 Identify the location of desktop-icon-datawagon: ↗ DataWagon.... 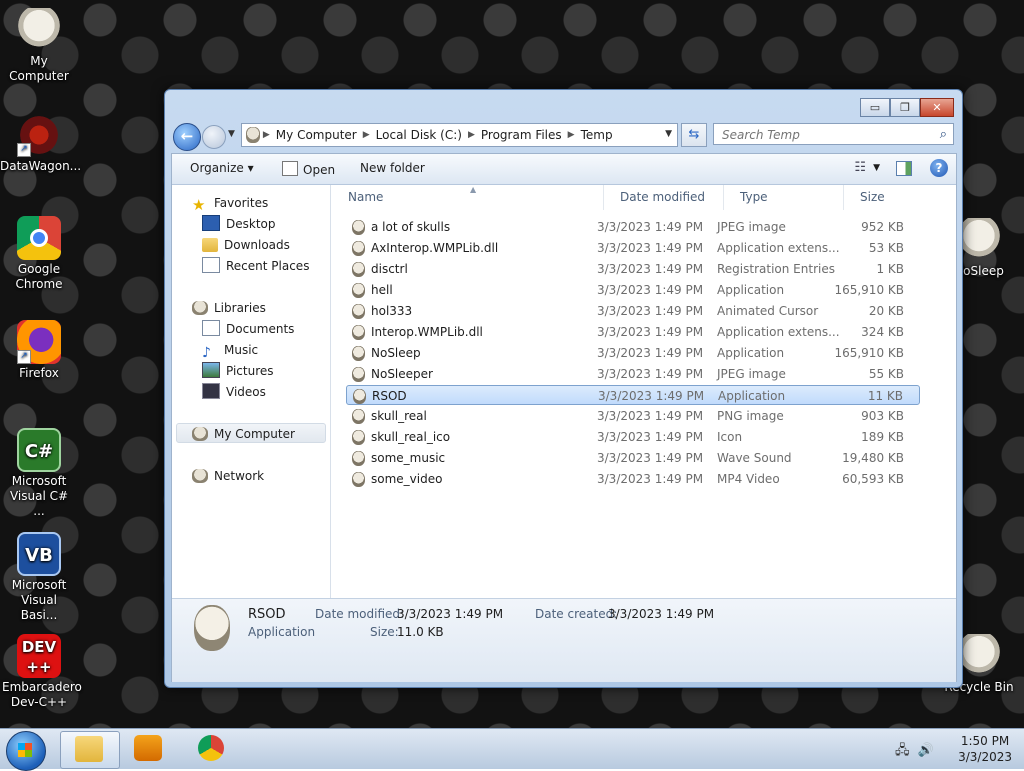
(40, 143).